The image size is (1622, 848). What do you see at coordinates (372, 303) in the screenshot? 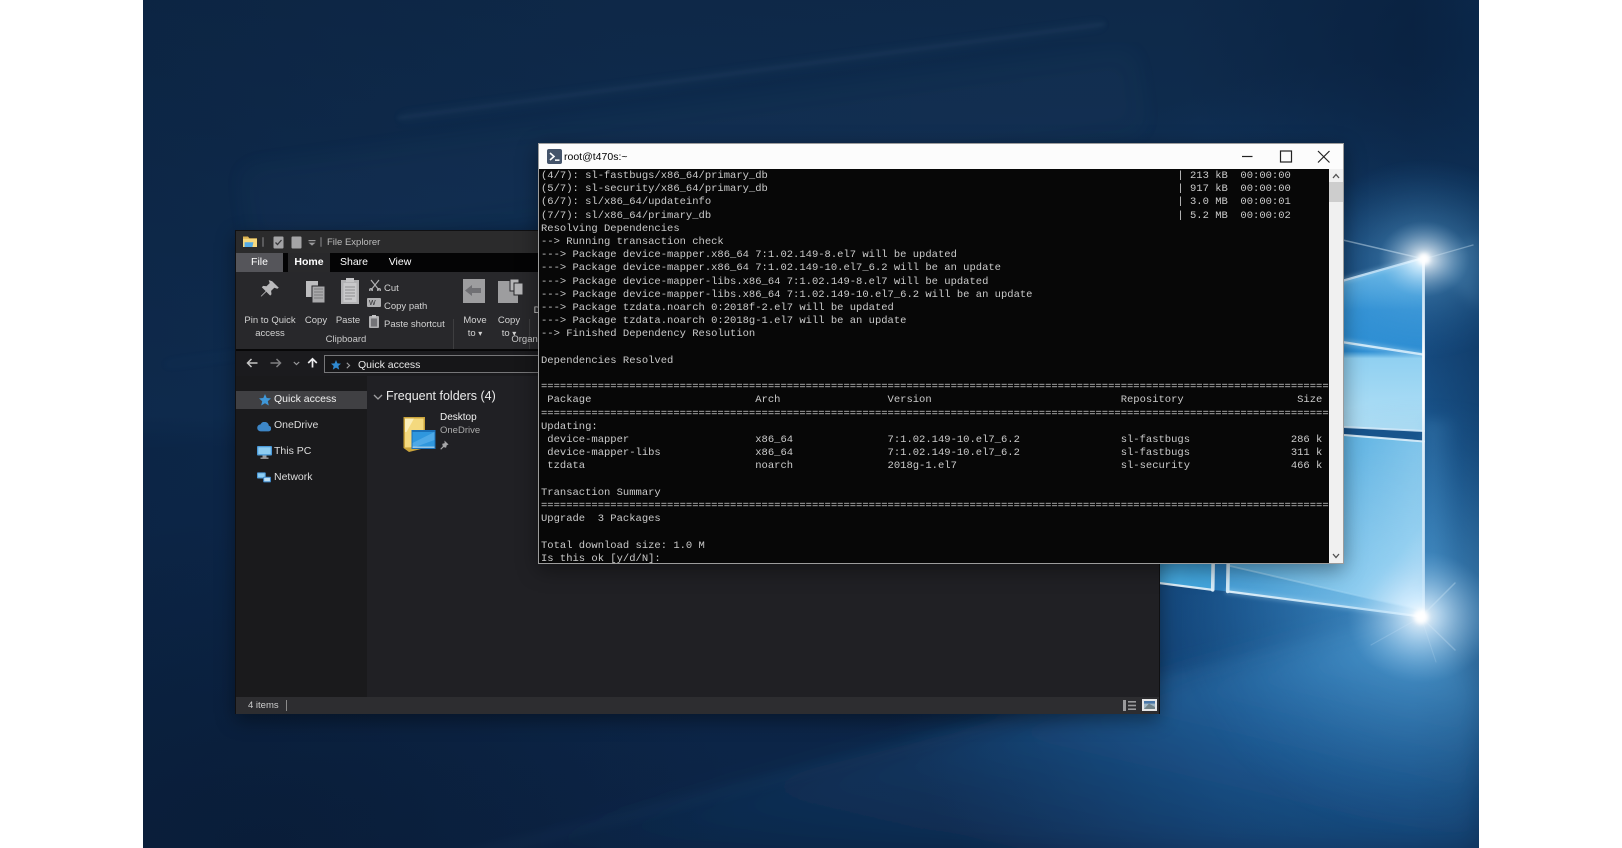
I see `svg-text: W` at bounding box center [372, 303].